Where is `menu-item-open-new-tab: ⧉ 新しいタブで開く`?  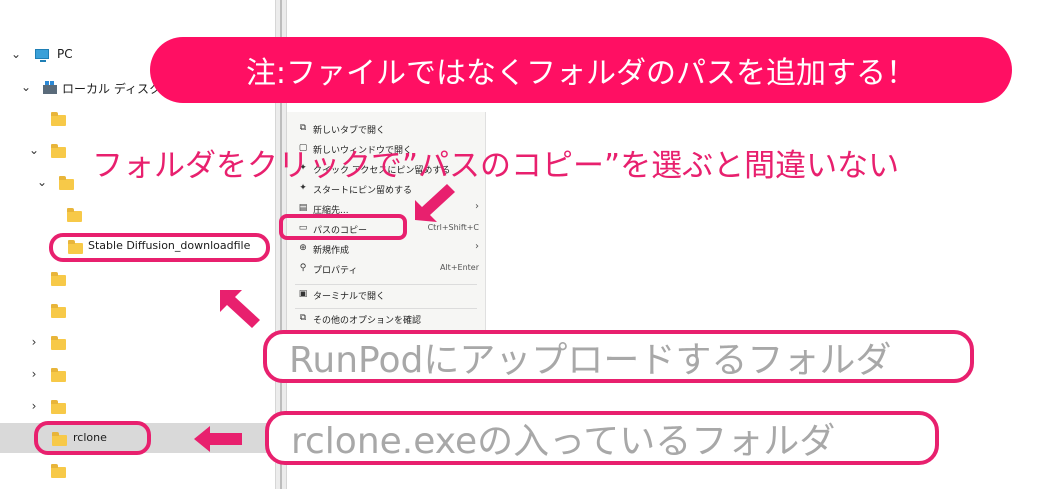
menu-item-open-new-tab: ⧉ 新しいタブで開く is located at coordinates (386, 129).